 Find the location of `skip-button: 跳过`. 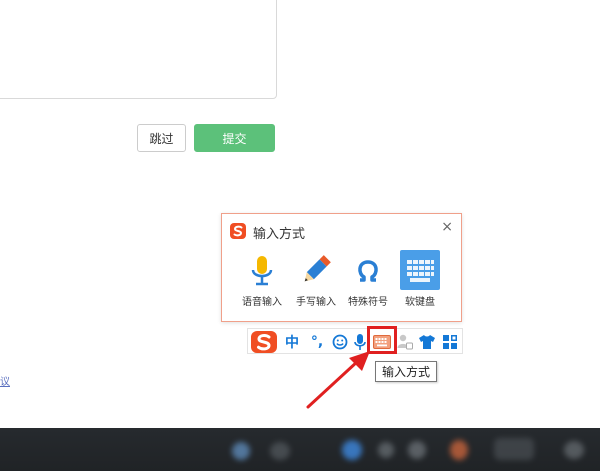

skip-button: 跳过 is located at coordinates (161, 138).